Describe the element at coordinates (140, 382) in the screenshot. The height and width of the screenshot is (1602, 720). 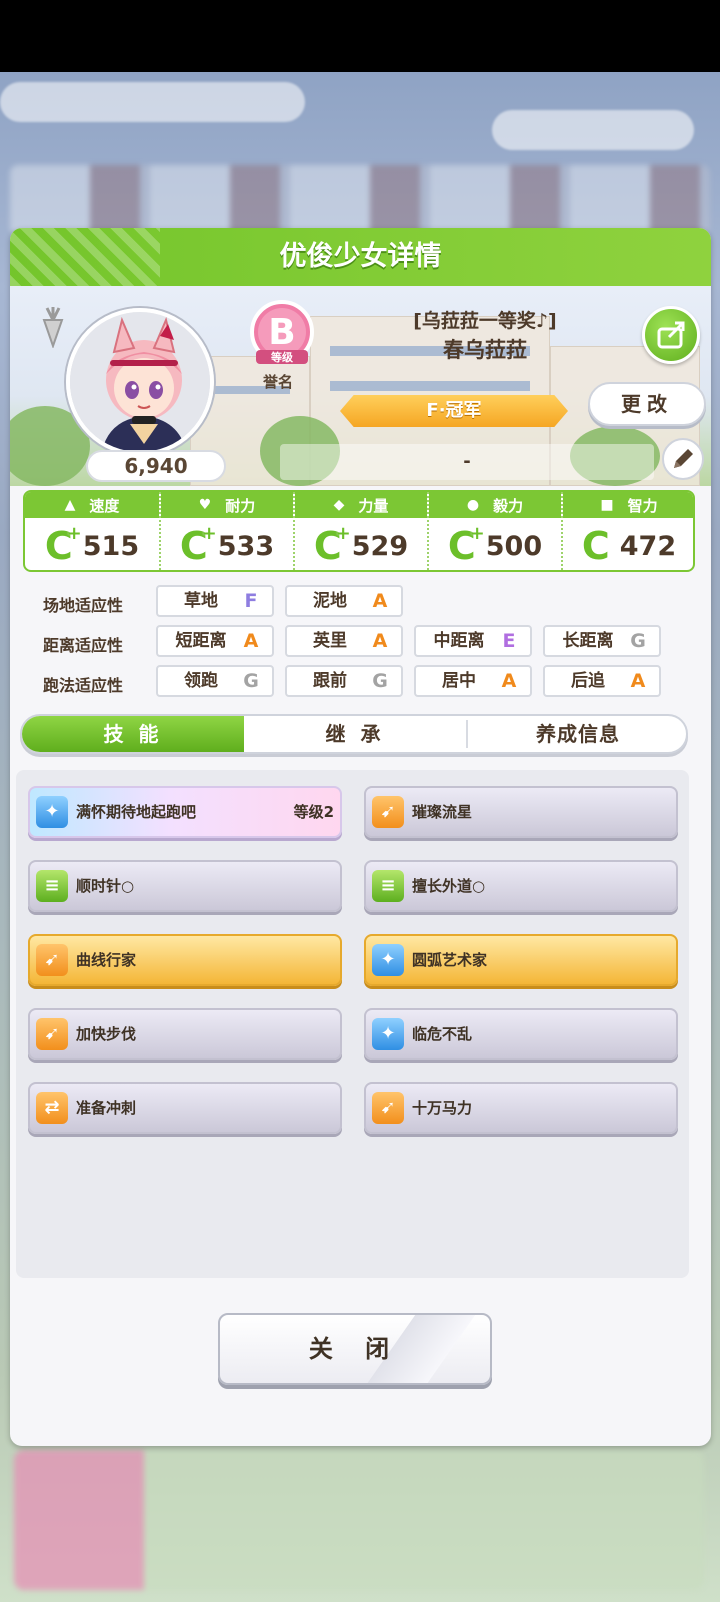
I see `character-avatar` at that location.